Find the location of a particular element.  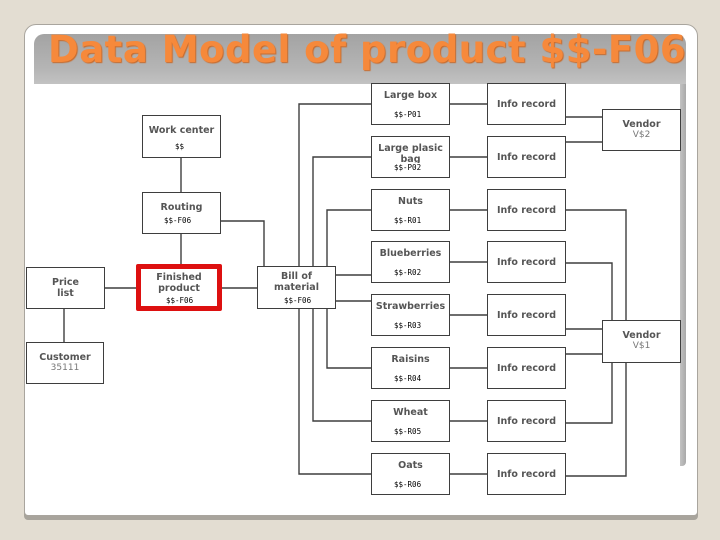

line-info7-vendor1 is located at coordinates (589, 393).